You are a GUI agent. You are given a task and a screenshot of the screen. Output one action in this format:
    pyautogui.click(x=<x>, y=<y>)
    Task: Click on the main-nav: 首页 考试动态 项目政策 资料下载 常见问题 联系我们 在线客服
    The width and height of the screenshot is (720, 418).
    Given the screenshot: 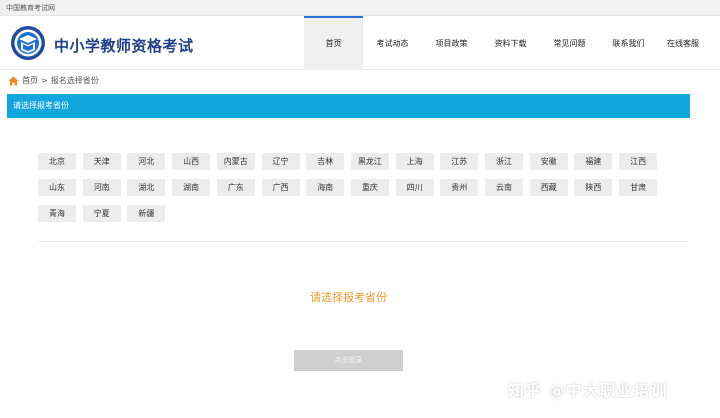 What is the action you would take?
    pyautogui.click(x=506, y=43)
    